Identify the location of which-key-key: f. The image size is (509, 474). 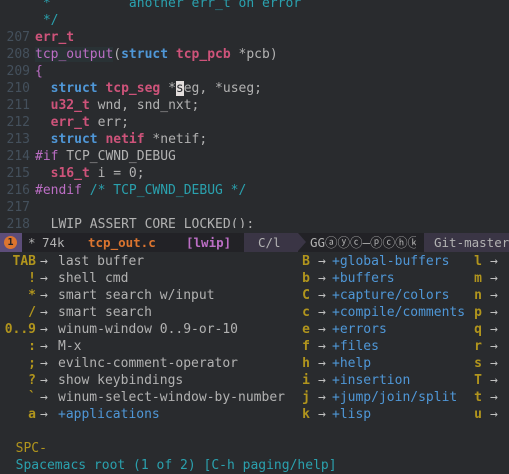
(306, 346).